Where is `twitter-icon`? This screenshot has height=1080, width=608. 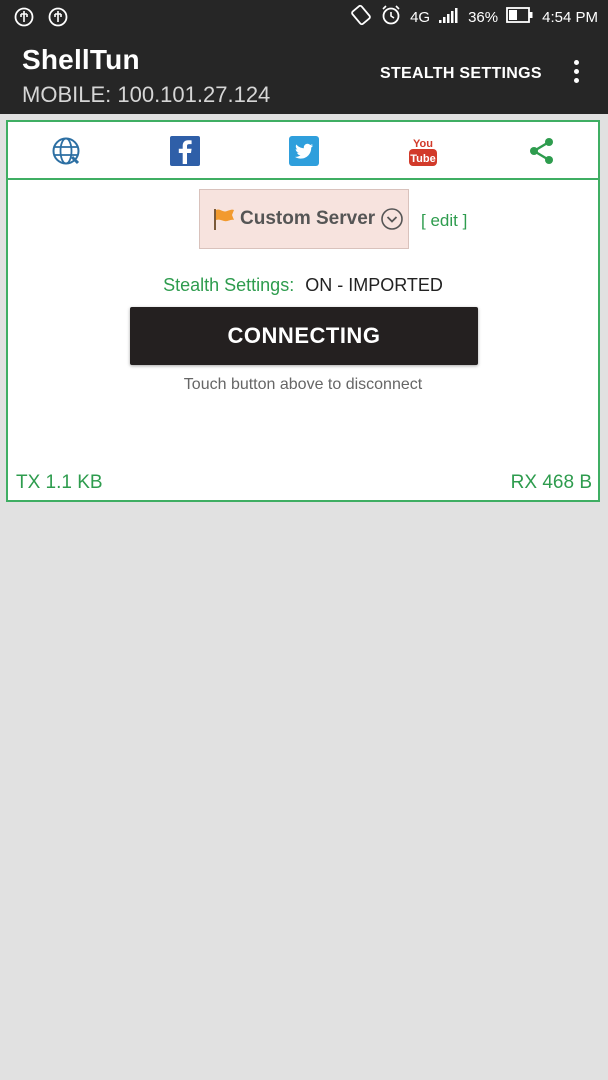 twitter-icon is located at coordinates (304, 151).